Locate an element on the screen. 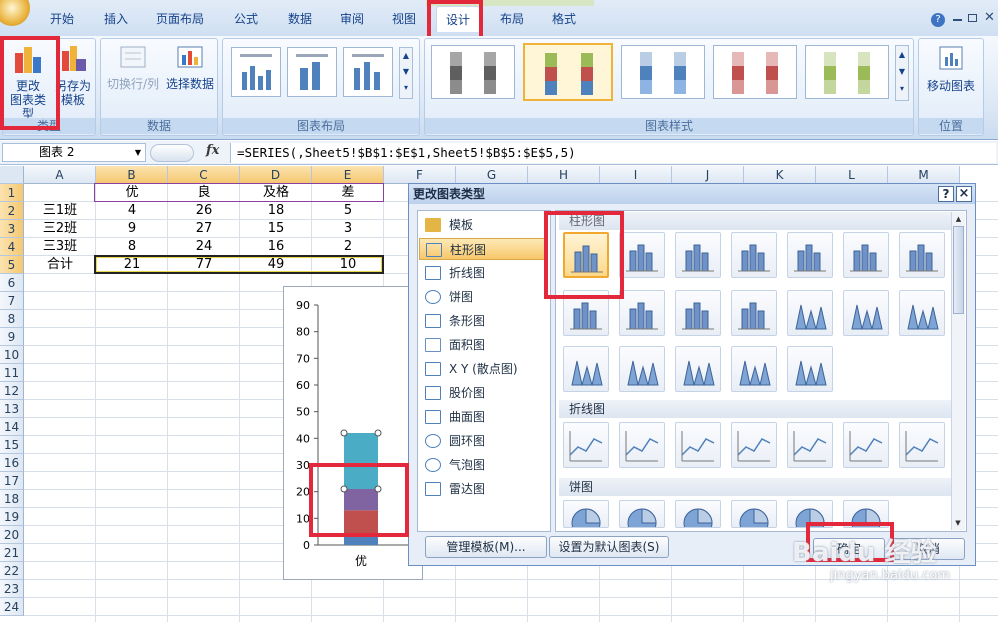  row-header: 7 is located at coordinates (12, 301).